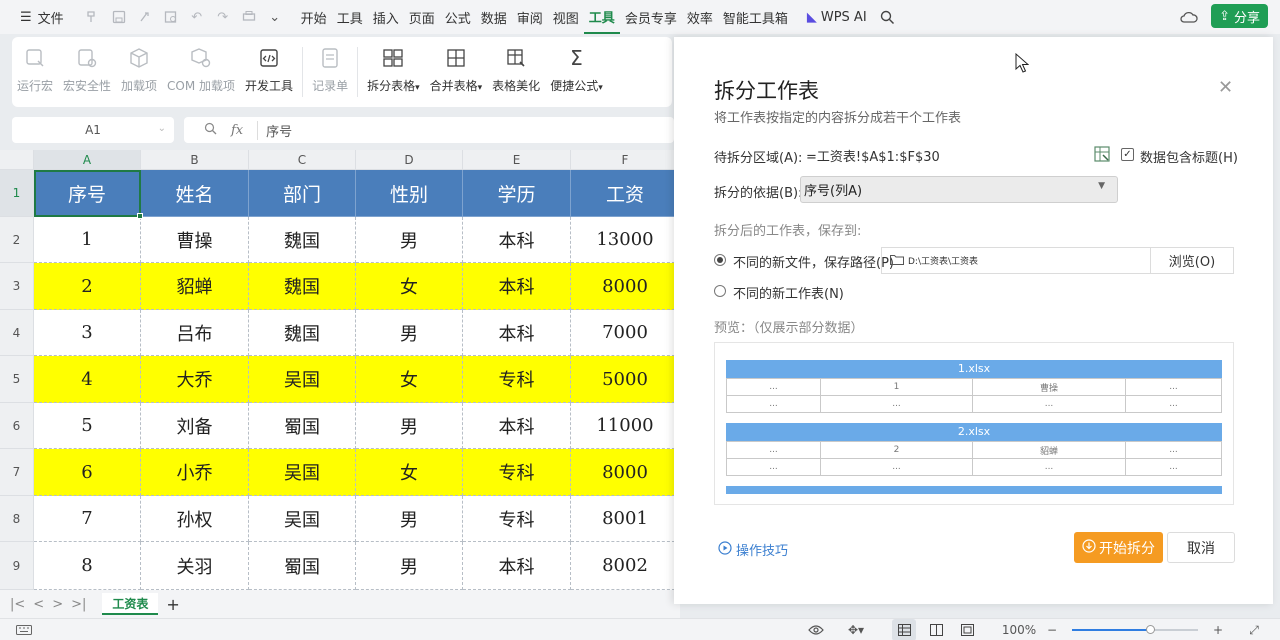  I want to click on row-header-9: 9, so click(17, 566).